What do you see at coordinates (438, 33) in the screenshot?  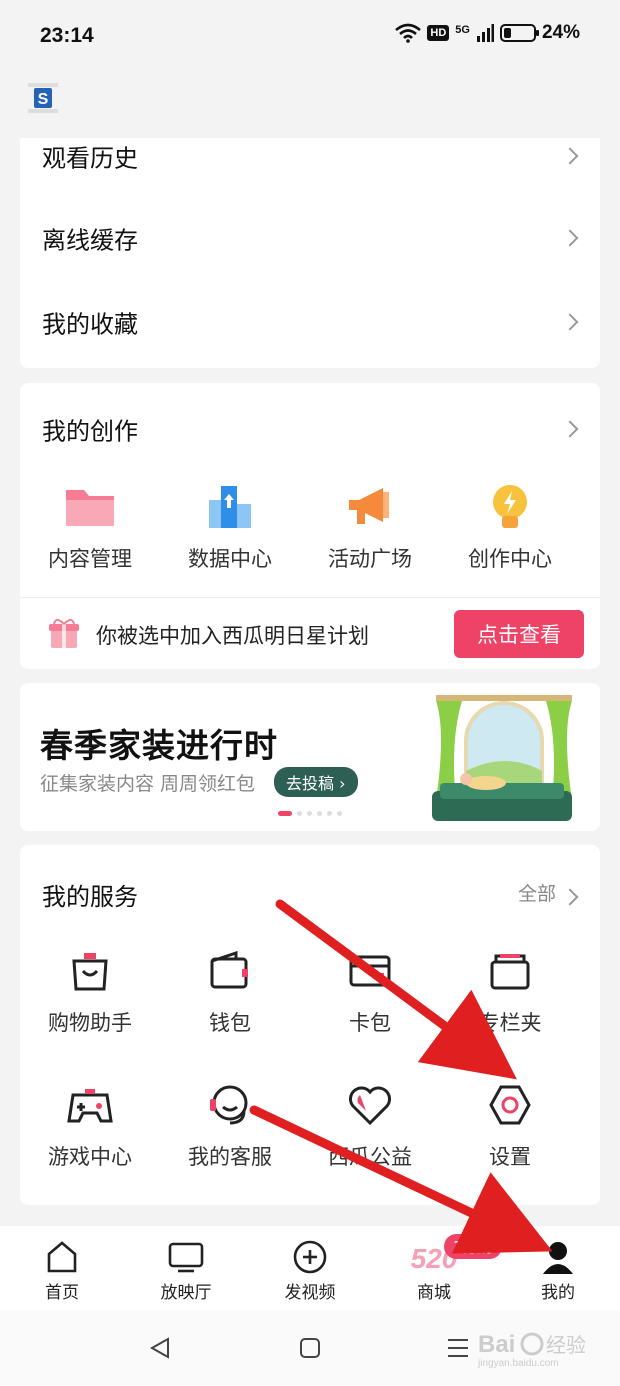 I see `hd-badge: HD` at bounding box center [438, 33].